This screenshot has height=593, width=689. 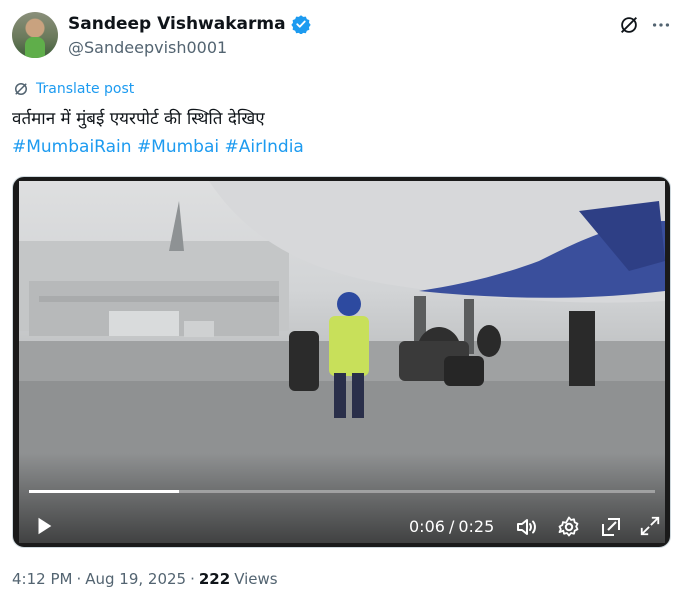 What do you see at coordinates (42, 579) in the screenshot?
I see `post-time: 4:12 PM` at bounding box center [42, 579].